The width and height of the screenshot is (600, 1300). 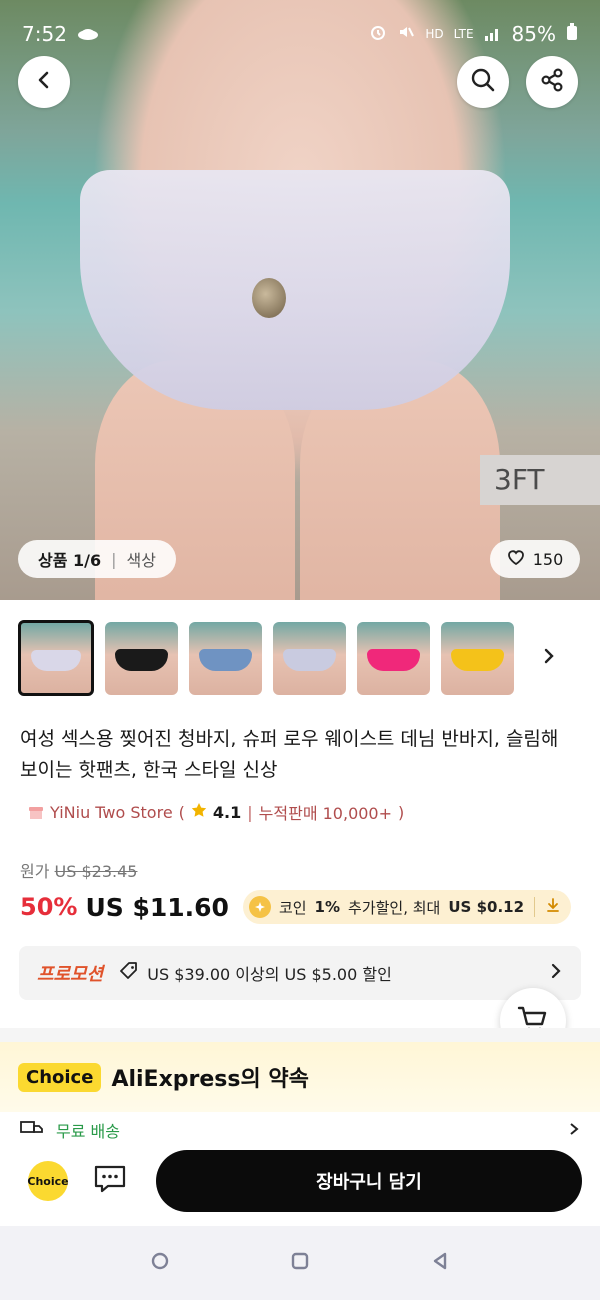 What do you see at coordinates (269, 974) in the screenshot?
I see `promotion-text: US $39.00 이상의 US $5.00 할인` at bounding box center [269, 974].